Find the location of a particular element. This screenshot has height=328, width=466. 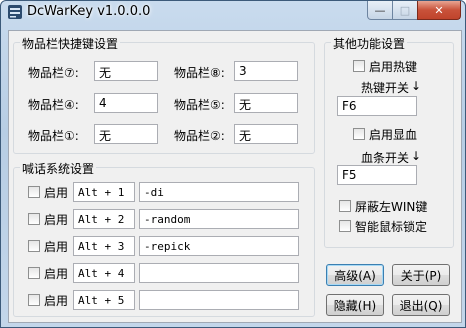

shout4-text-field is located at coordinates (219, 273).